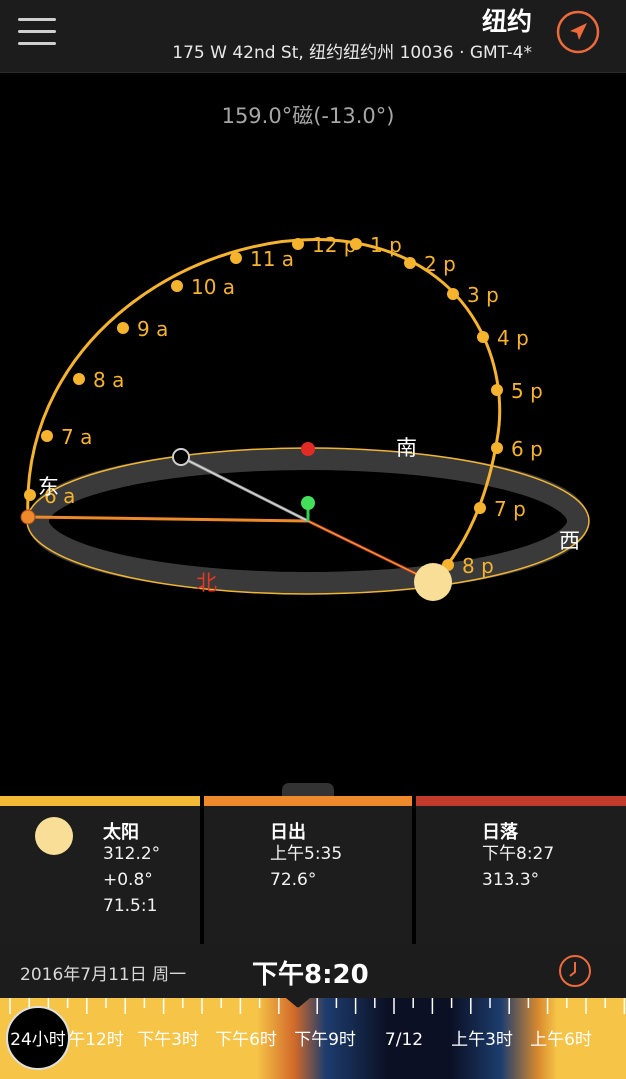 This screenshot has height=1079, width=626. Describe the element at coordinates (76, 437) in the screenshot. I see `hour-label: 7 a` at that location.